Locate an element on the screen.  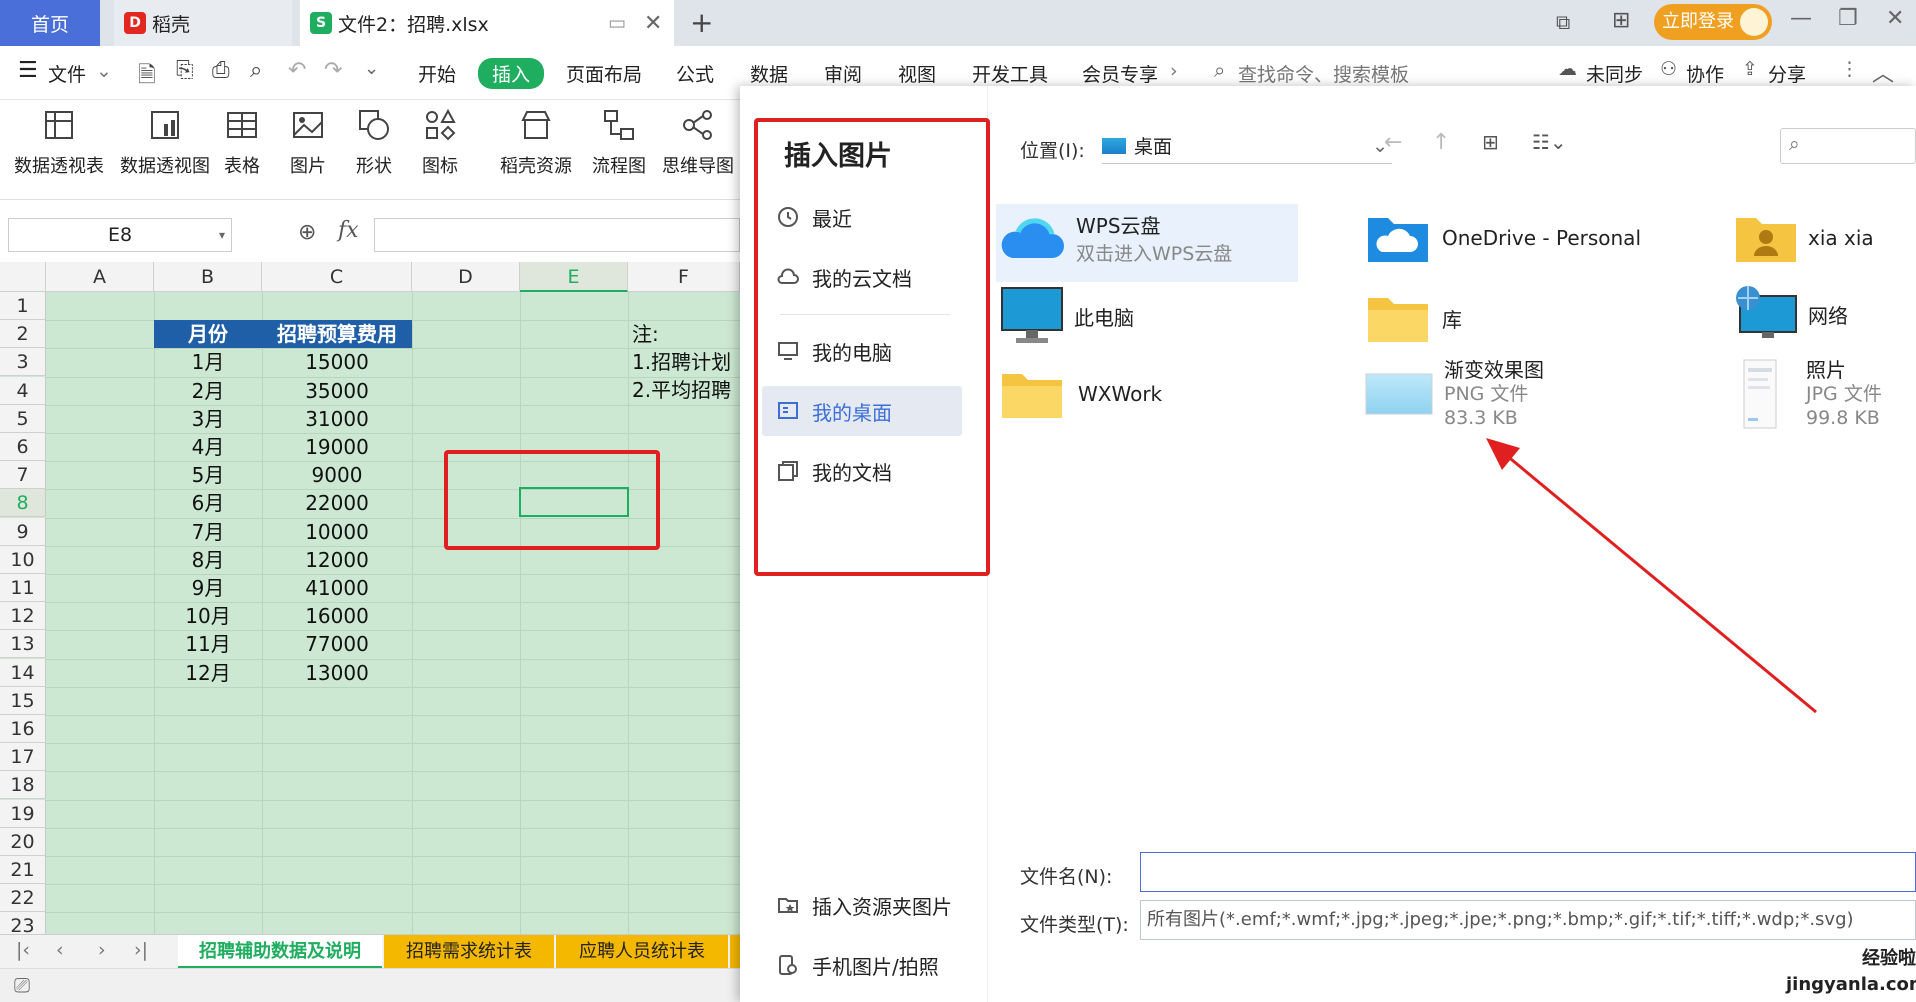
sidebar-item-resource-folder: 插入资源夹图片 is located at coordinates (862, 905).